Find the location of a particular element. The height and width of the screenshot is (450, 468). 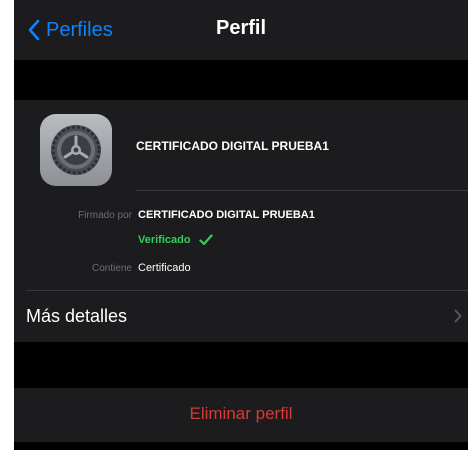

more-details-row: Más detalles is located at coordinates (241, 317).